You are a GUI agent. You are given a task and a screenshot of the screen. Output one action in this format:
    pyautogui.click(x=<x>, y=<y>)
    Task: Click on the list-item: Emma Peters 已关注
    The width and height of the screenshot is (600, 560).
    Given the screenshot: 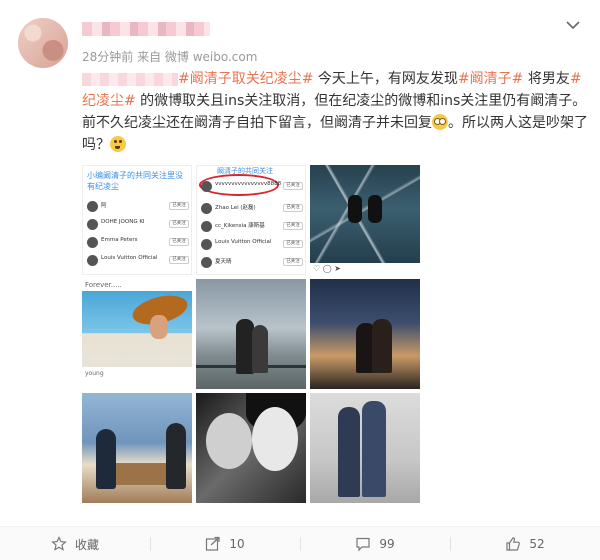 What is the action you would take?
    pyautogui.click(x=138, y=243)
    